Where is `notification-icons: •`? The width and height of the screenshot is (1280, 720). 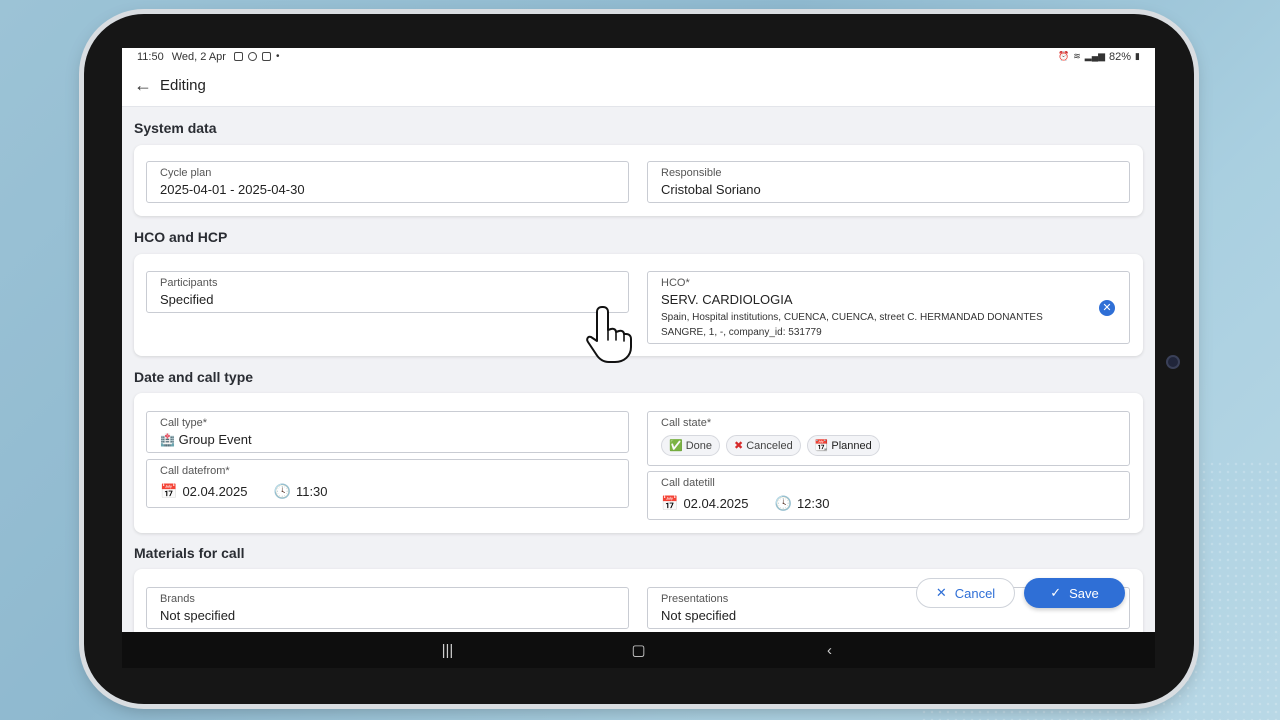
notification-icons: • is located at coordinates (256, 56).